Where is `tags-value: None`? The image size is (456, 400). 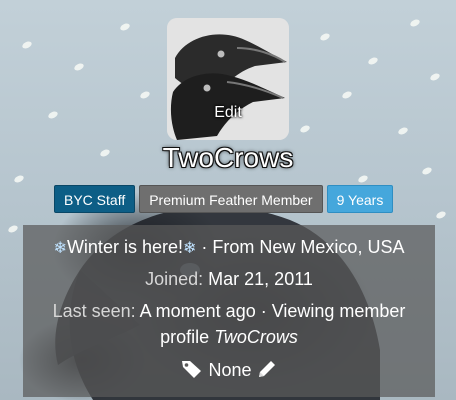 tags-value: None is located at coordinates (230, 370).